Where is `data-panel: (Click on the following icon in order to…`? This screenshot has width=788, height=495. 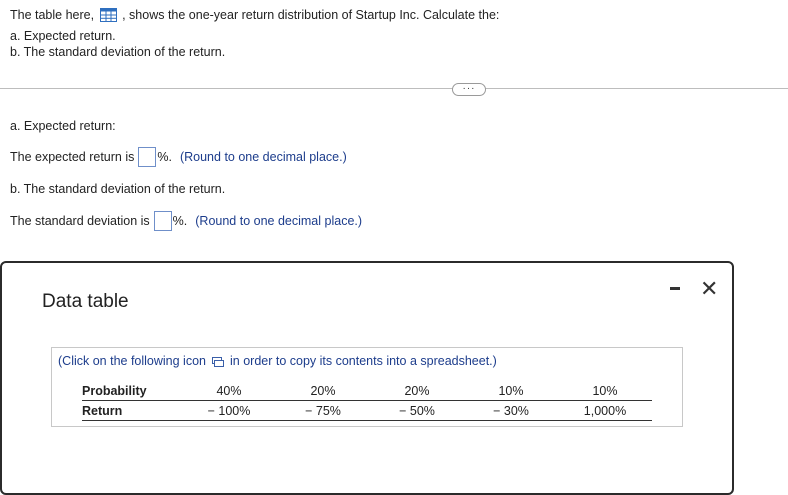
data-panel: (Click on the following icon in order to… is located at coordinates (367, 387).